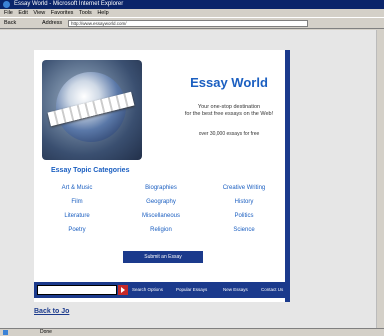 The width and height of the screenshot is (384, 336). Describe the element at coordinates (192, 332) in the screenshot. I see `status-bar: Done` at that location.